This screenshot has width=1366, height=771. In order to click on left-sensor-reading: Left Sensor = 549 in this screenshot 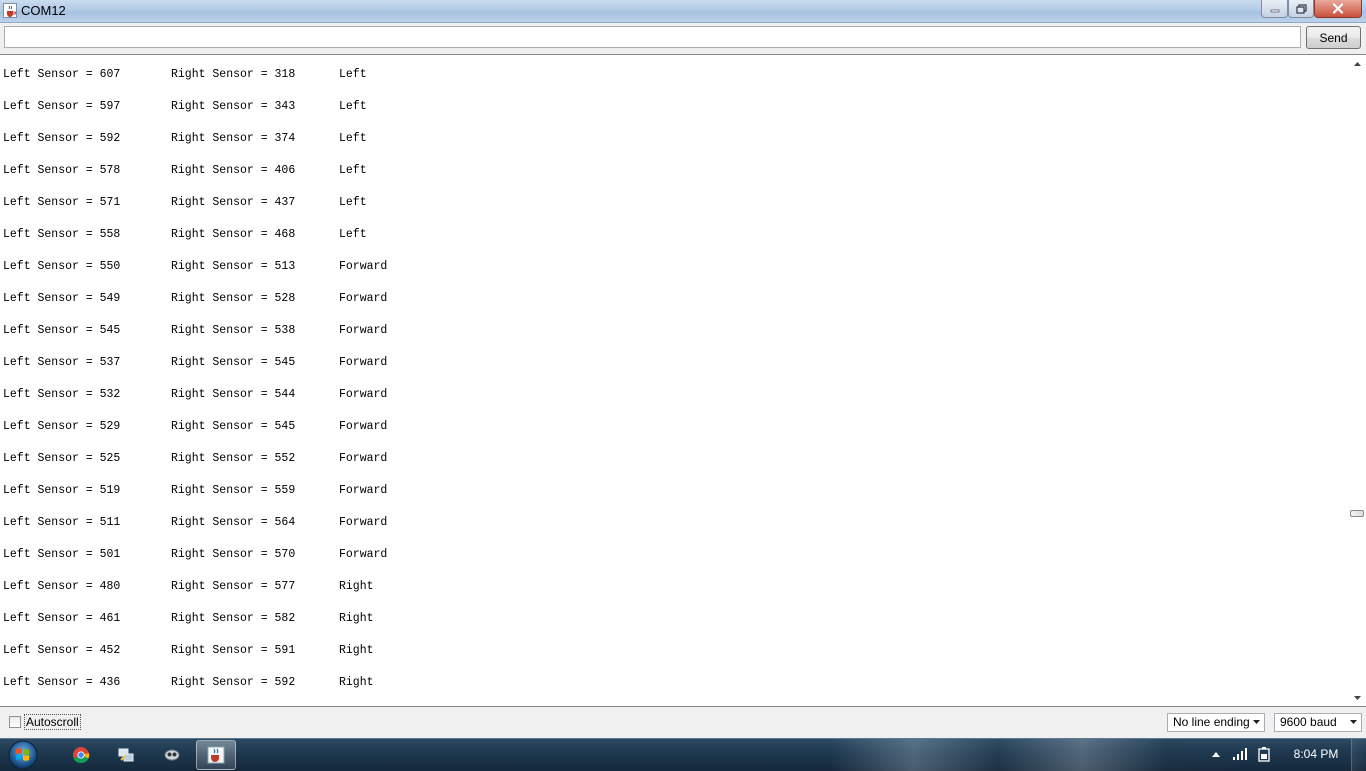, I will do `click(62, 298)`.